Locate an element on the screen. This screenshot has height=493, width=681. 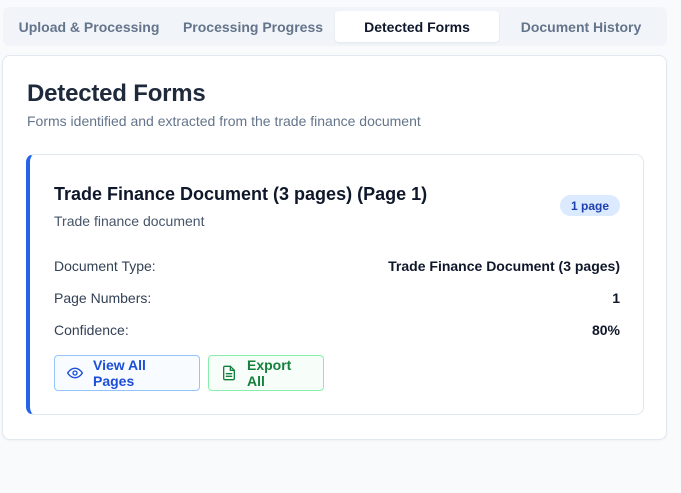
field-row-page-numbers: Page Numbers: 1 is located at coordinates (337, 298).